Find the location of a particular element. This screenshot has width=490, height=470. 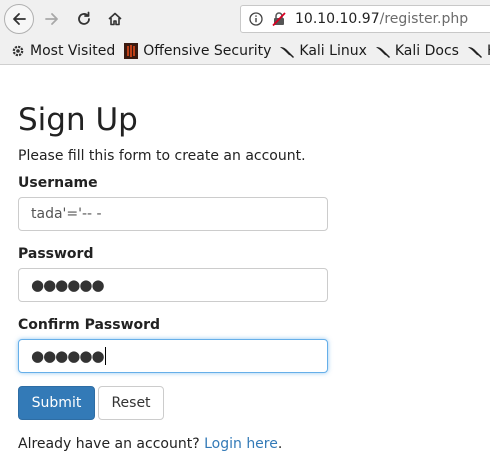

arrow-left-icon is located at coordinates (19, 19).